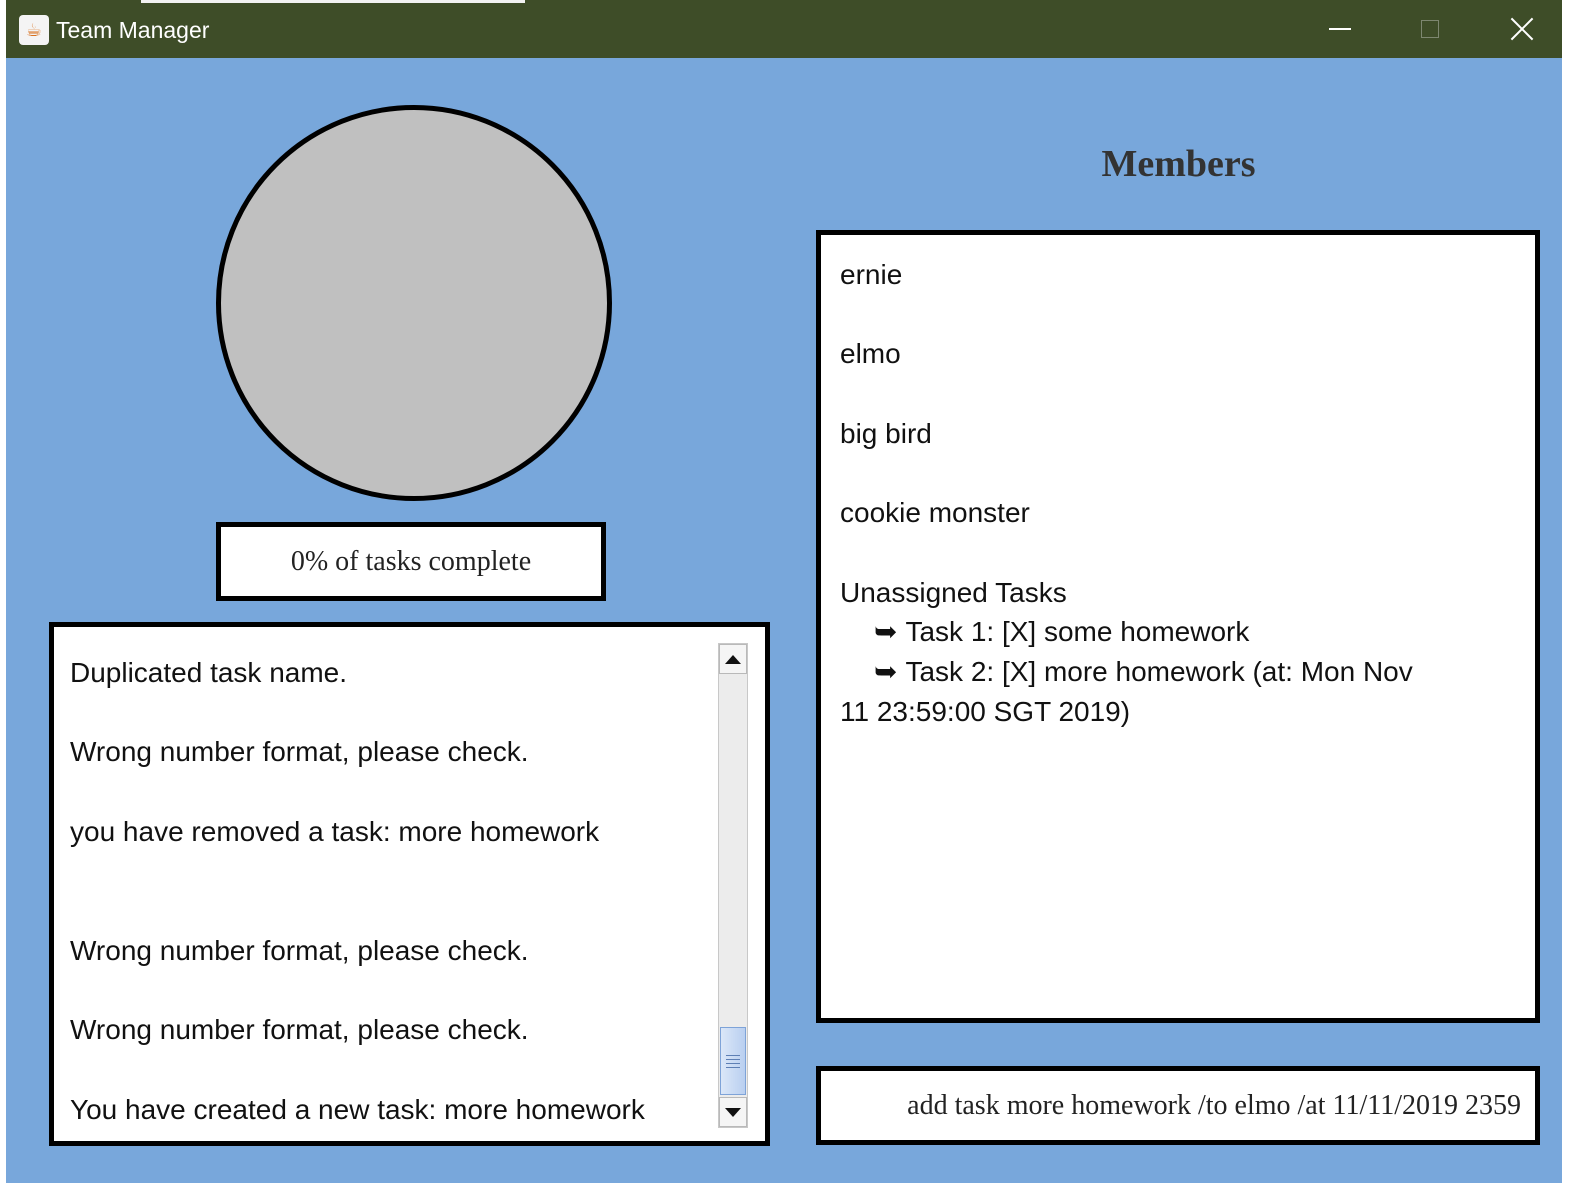  I want to click on close-icon, so click(1522, 29).